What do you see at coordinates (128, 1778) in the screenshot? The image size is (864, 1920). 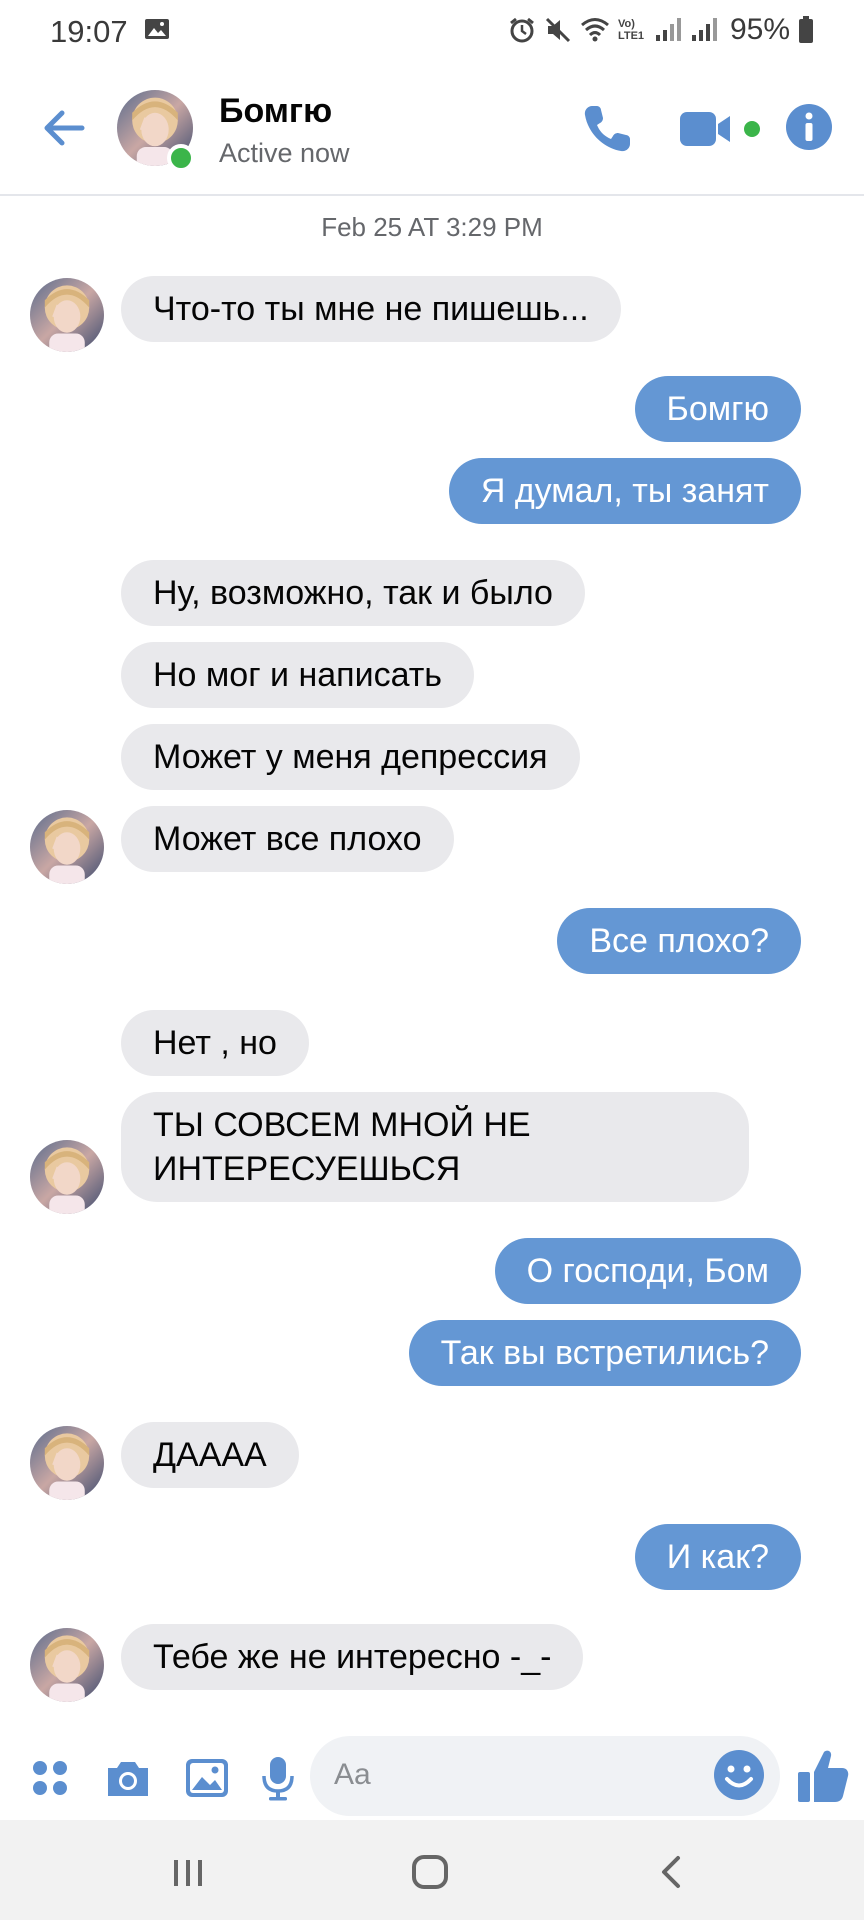 I see `camera-icon` at bounding box center [128, 1778].